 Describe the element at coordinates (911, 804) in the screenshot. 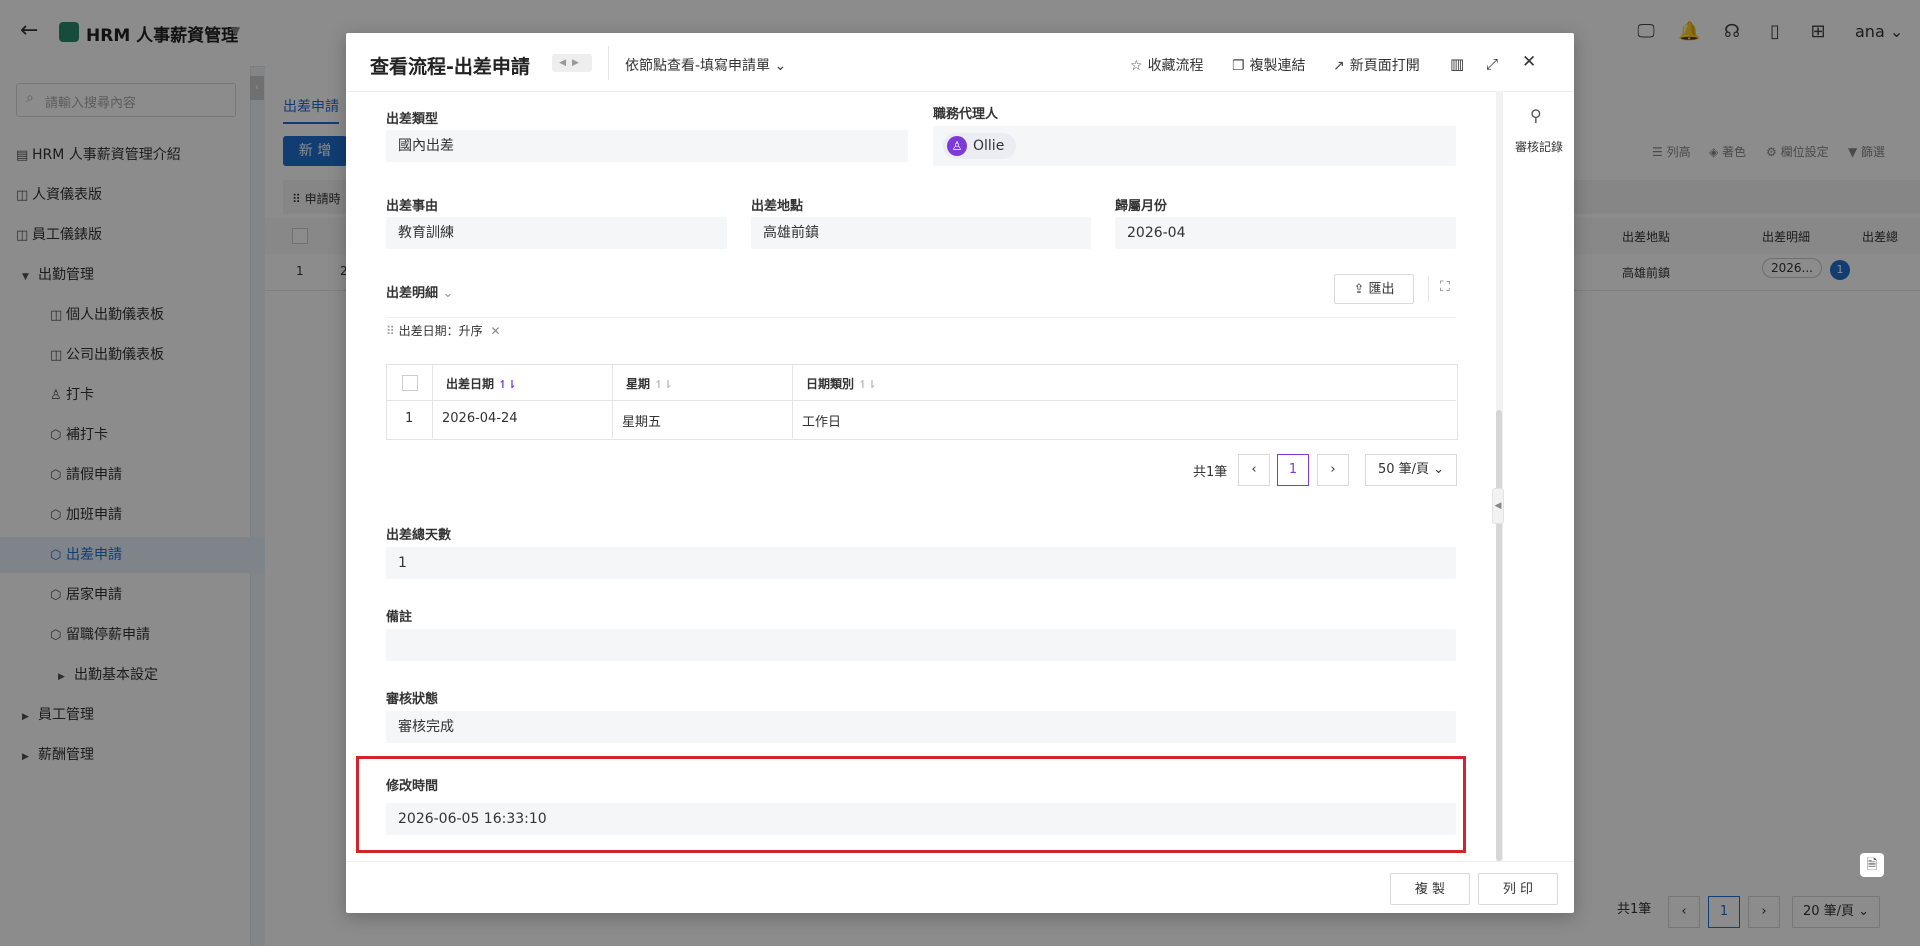

I see `highlight-box` at that location.